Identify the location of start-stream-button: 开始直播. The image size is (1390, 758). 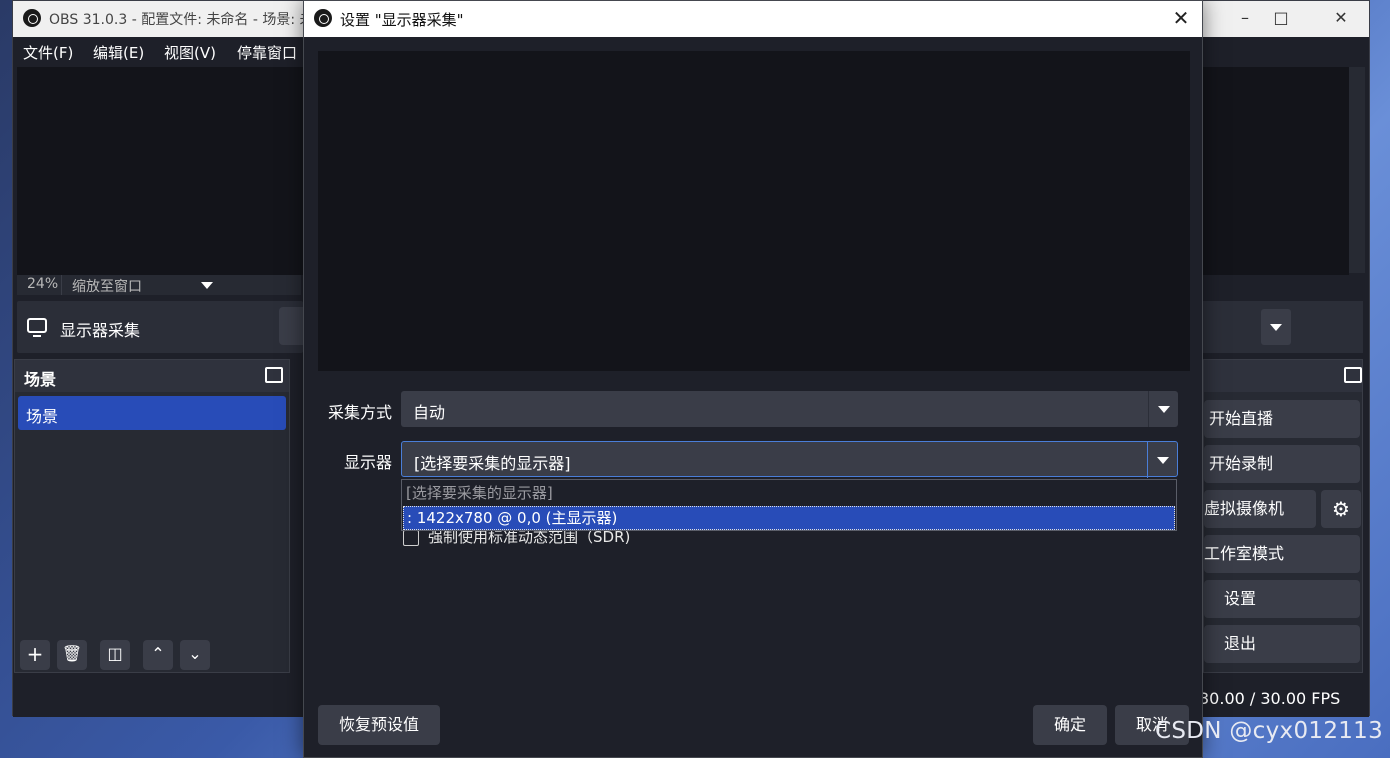
(1282, 419).